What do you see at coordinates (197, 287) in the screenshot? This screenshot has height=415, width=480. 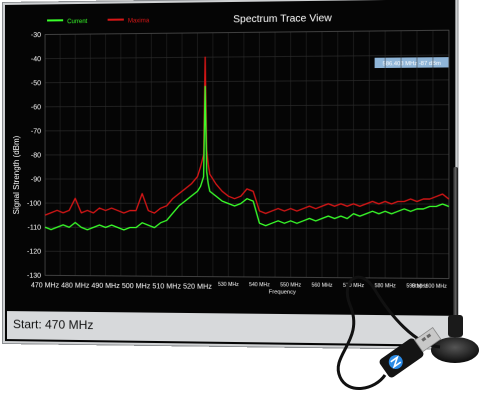 I see `x-tick-label: 520 MHz` at bounding box center [197, 287].